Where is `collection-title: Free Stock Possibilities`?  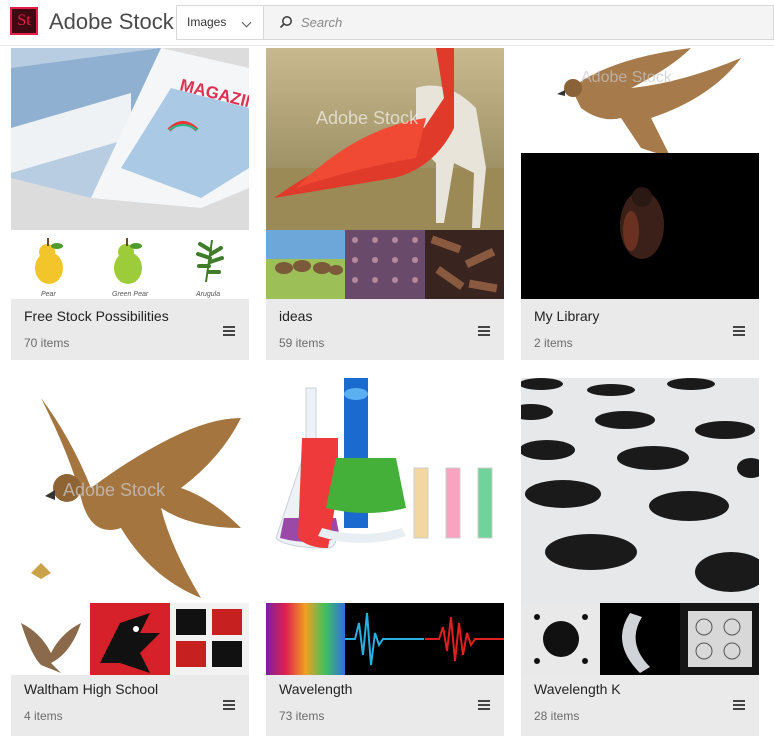 collection-title: Free Stock Possibilities is located at coordinates (96, 316).